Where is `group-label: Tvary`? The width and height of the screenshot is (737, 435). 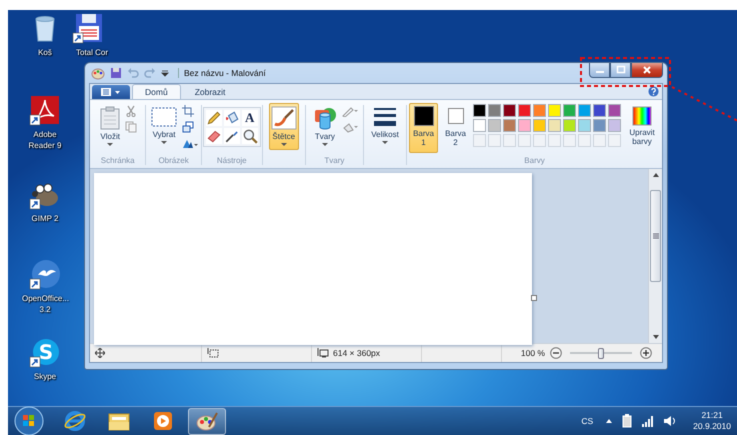
group-label: Tvary is located at coordinates (334, 161).